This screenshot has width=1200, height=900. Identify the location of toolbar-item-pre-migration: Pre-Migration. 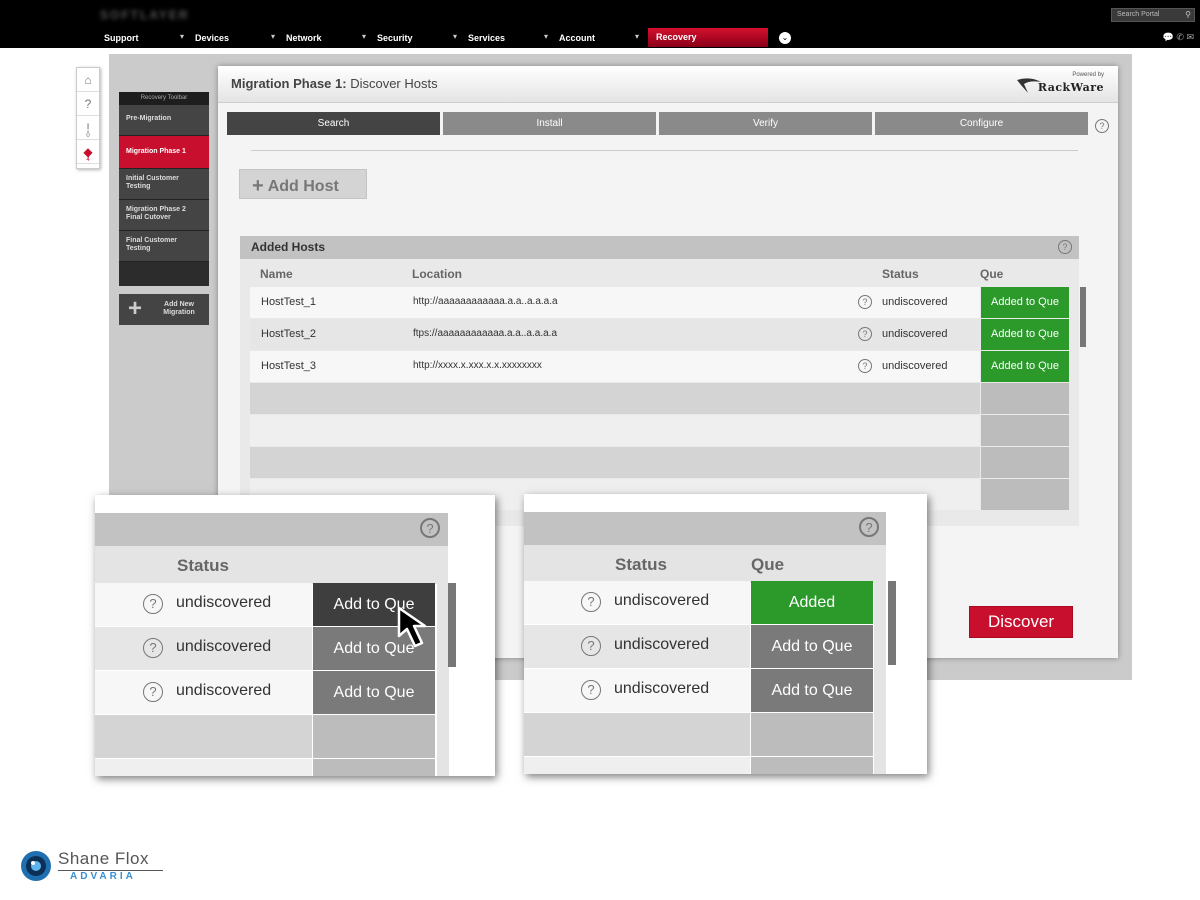
(164, 120).